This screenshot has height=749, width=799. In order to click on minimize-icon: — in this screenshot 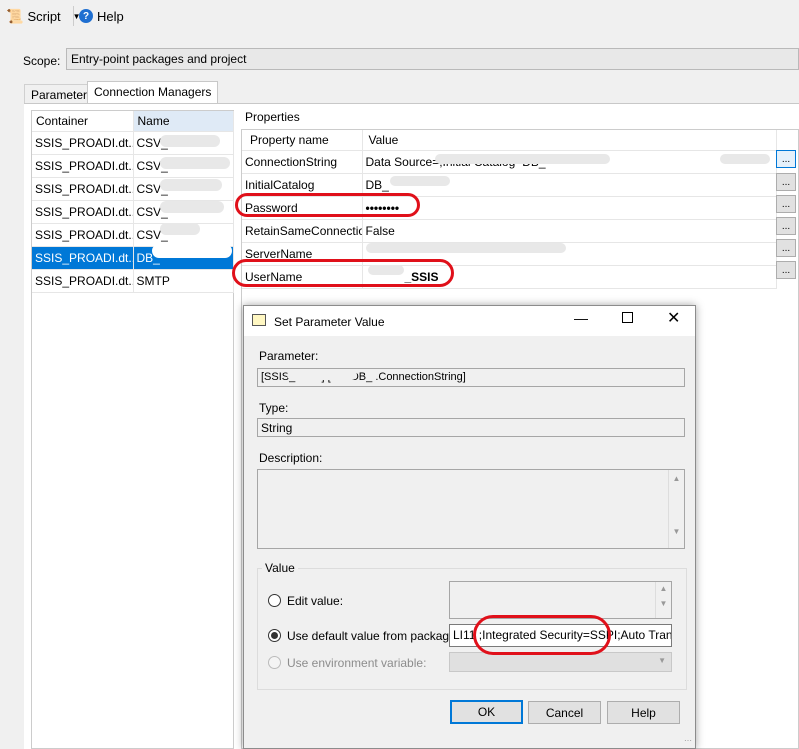, I will do `click(581, 318)`.